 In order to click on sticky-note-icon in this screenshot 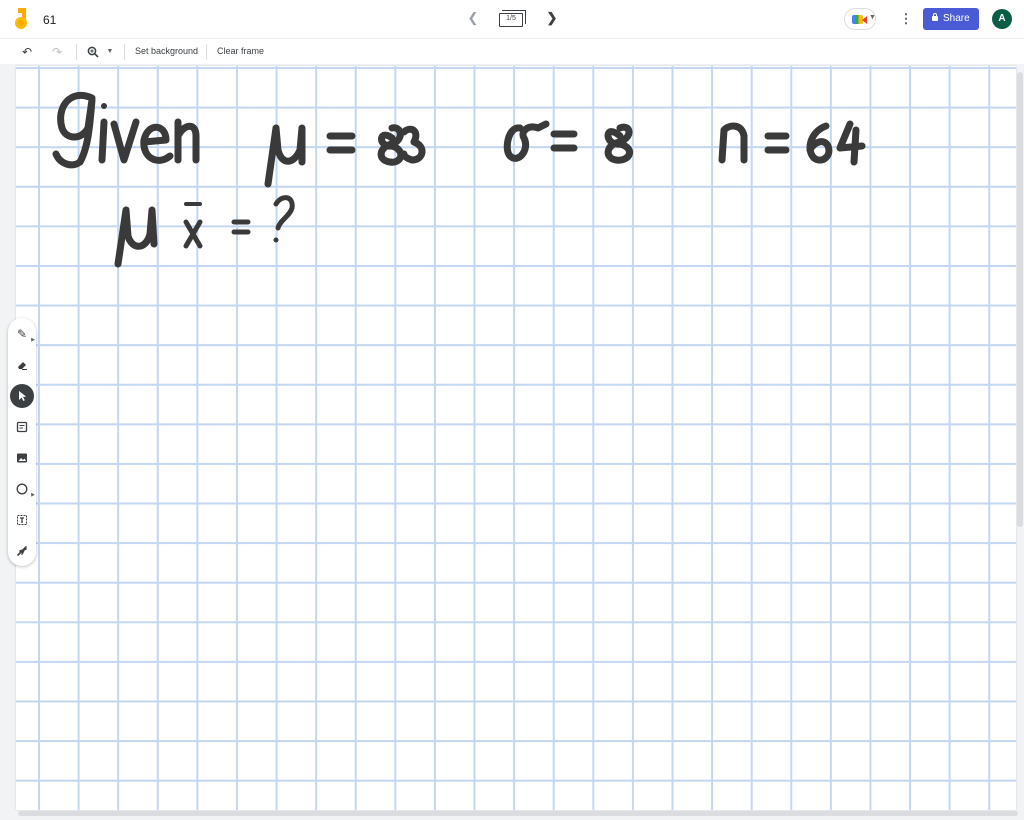, I will do `click(22, 427)`.